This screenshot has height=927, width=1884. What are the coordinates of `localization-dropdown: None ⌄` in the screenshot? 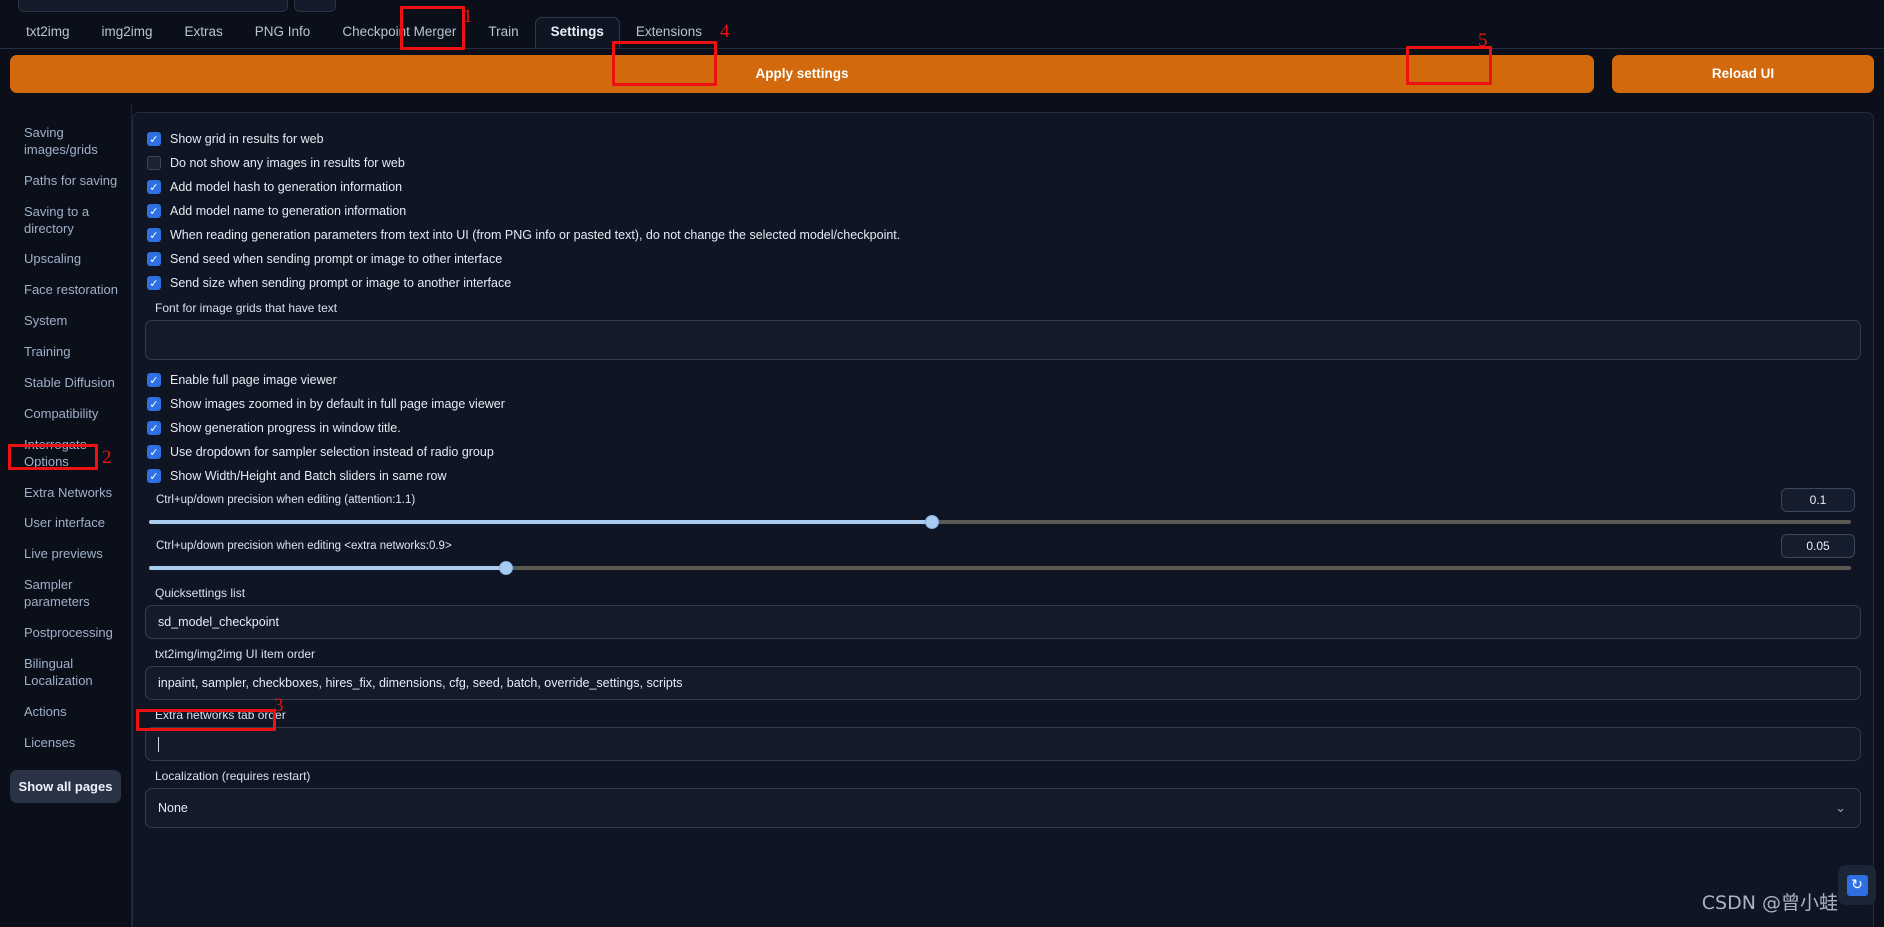 It's located at (1003, 808).